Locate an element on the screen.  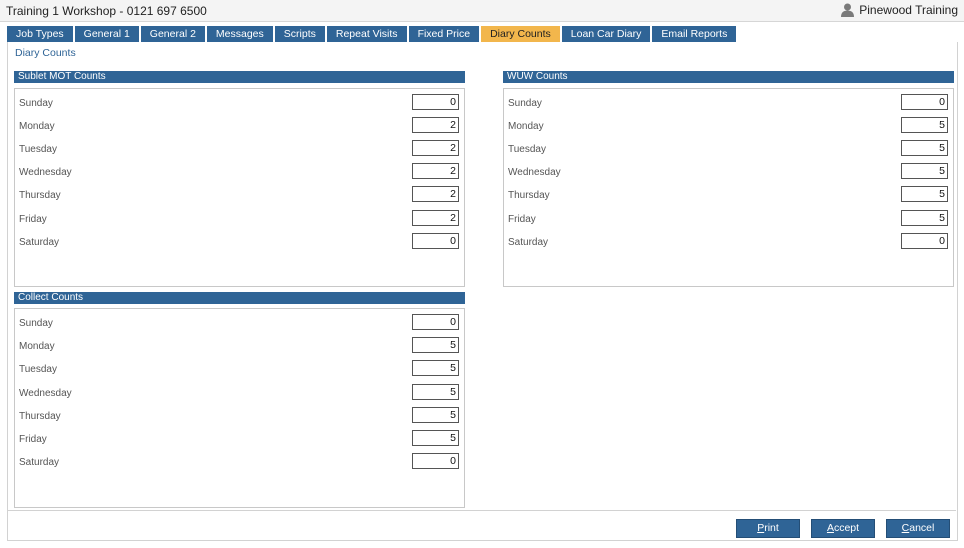
wuw-input-wednesday is located at coordinates (924, 171).